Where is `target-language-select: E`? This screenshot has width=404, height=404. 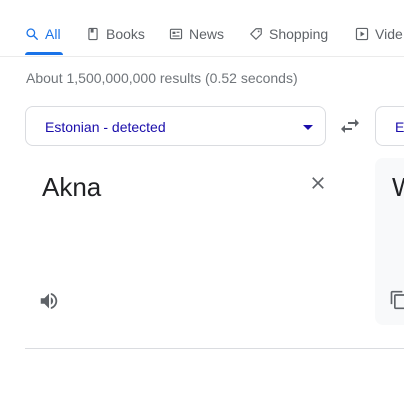 target-language-select: E is located at coordinates (389, 126).